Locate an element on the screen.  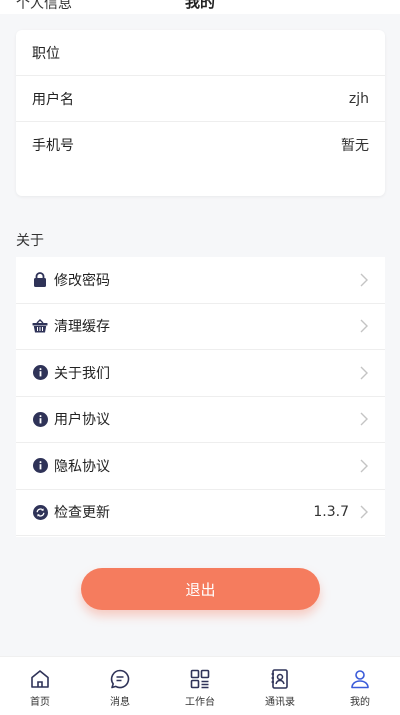
tab-mine-label: 我的 is located at coordinates (360, 702).